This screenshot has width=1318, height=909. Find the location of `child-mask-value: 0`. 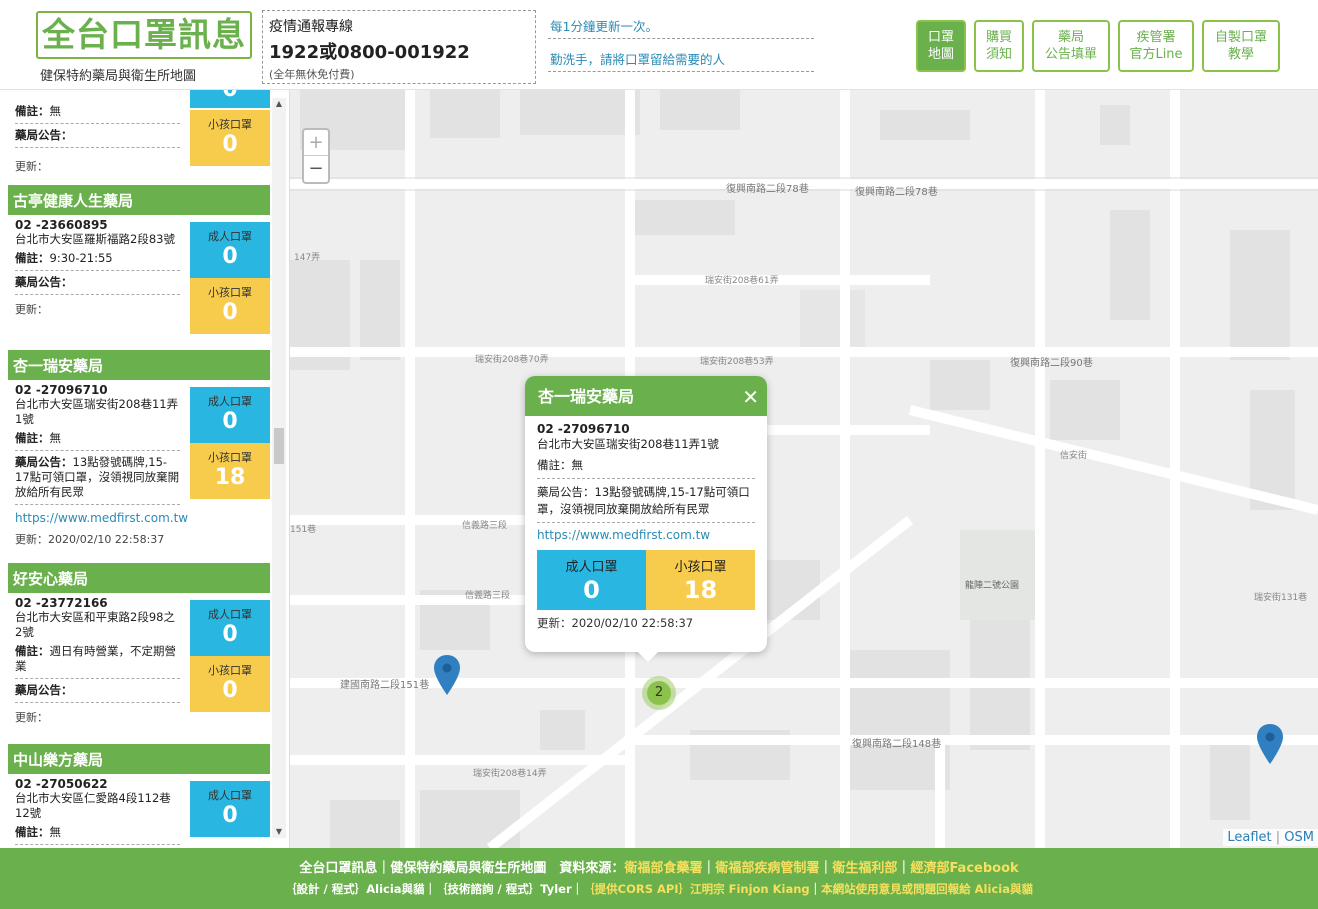

child-mask-value: 0 is located at coordinates (230, 312).